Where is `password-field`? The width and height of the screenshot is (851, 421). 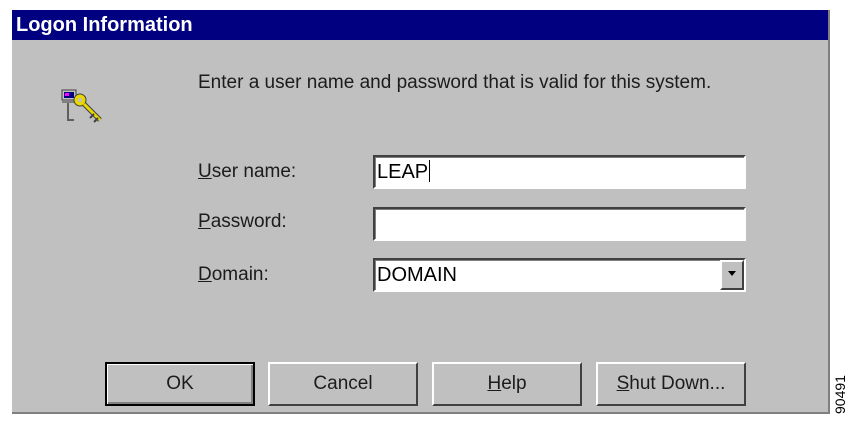
password-field is located at coordinates (559, 224).